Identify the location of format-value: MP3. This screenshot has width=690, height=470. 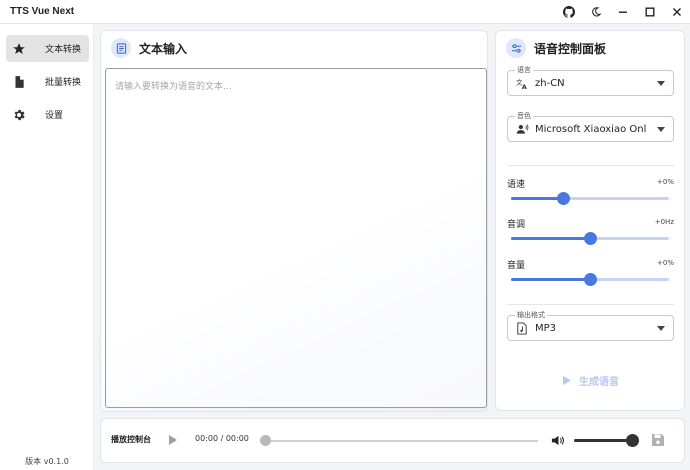
(546, 328).